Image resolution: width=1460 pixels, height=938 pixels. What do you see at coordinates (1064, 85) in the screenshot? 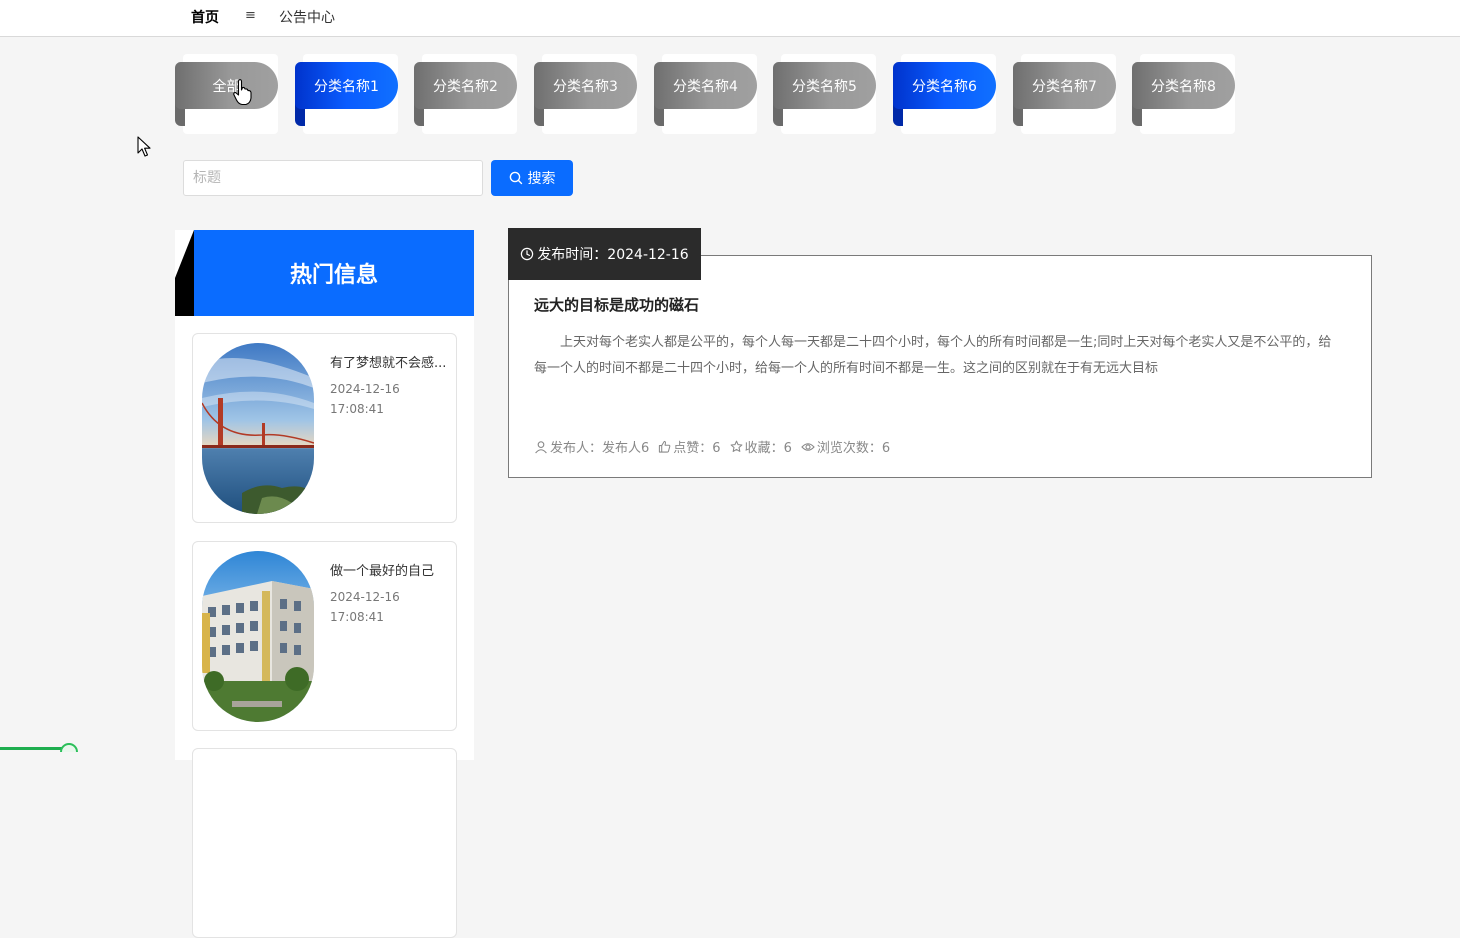
I see `category-tab-label: 分类名称7` at bounding box center [1064, 85].